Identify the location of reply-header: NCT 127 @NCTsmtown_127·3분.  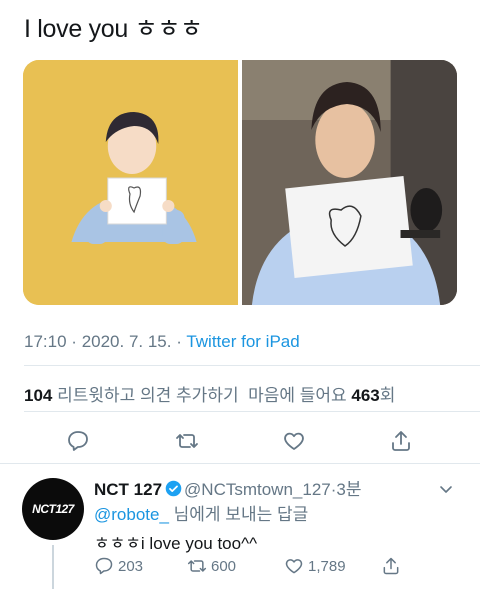
(228, 487).